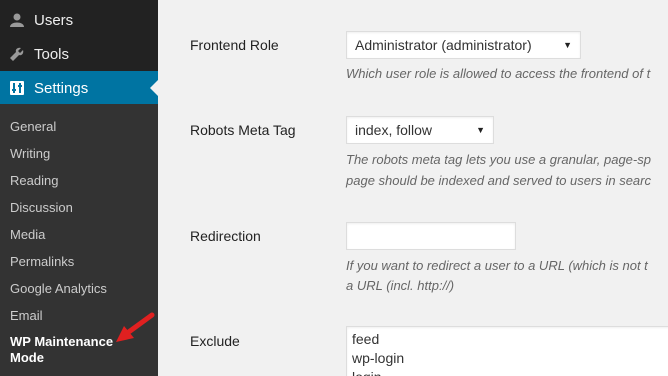 The image size is (668, 376). What do you see at coordinates (510, 372) in the screenshot?
I see `exclude-line: login` at bounding box center [510, 372].